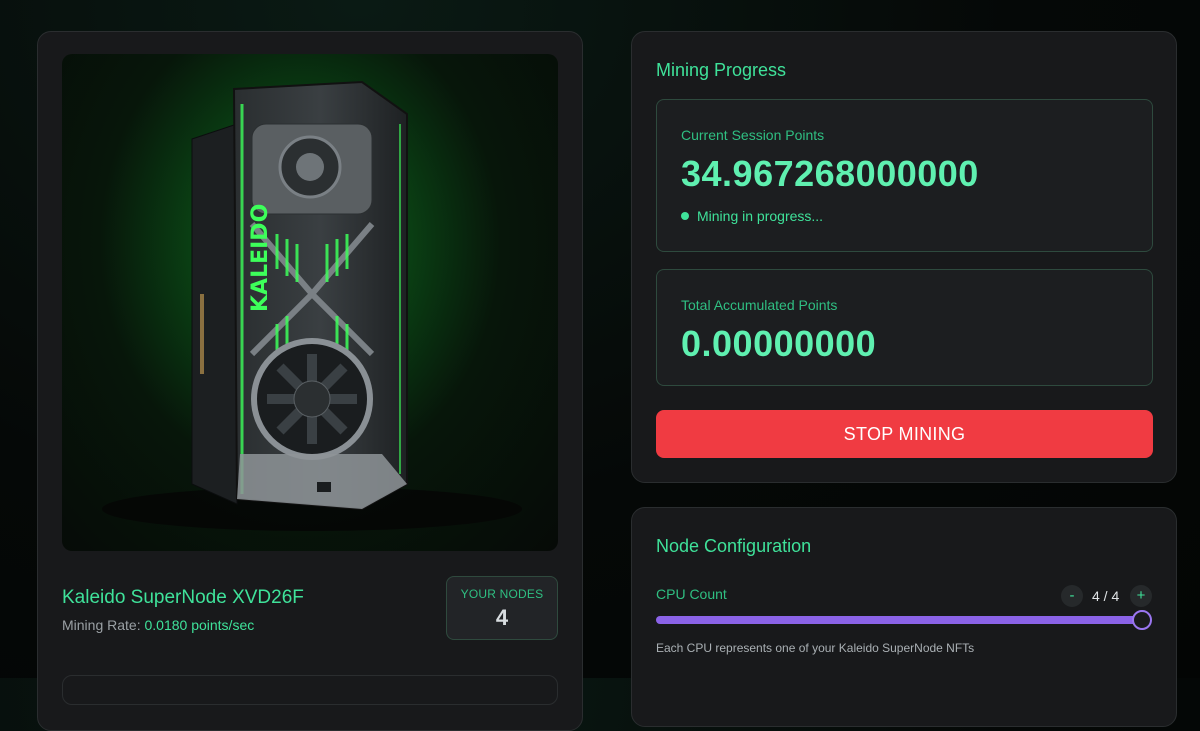 Image resolution: width=1200 pixels, height=731 pixels. Describe the element at coordinates (721, 70) in the screenshot. I see `mining-progress-title: Mining Progress` at that location.